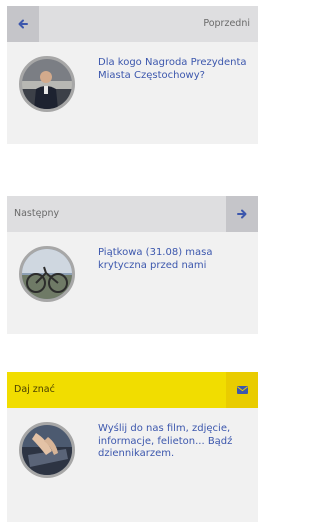 The height and width of the screenshot is (528, 320). What do you see at coordinates (132, 390) in the screenshot?
I see `contact-card-header: Daj znać` at bounding box center [132, 390].